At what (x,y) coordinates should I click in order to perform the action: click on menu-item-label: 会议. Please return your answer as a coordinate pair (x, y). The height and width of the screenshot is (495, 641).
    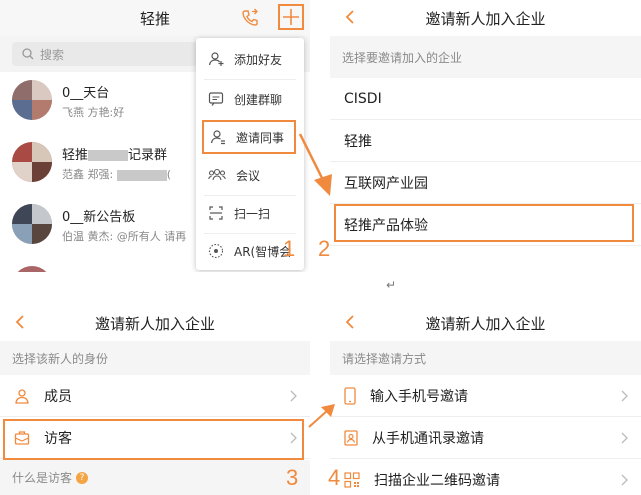
    Looking at the image, I should click on (248, 175).